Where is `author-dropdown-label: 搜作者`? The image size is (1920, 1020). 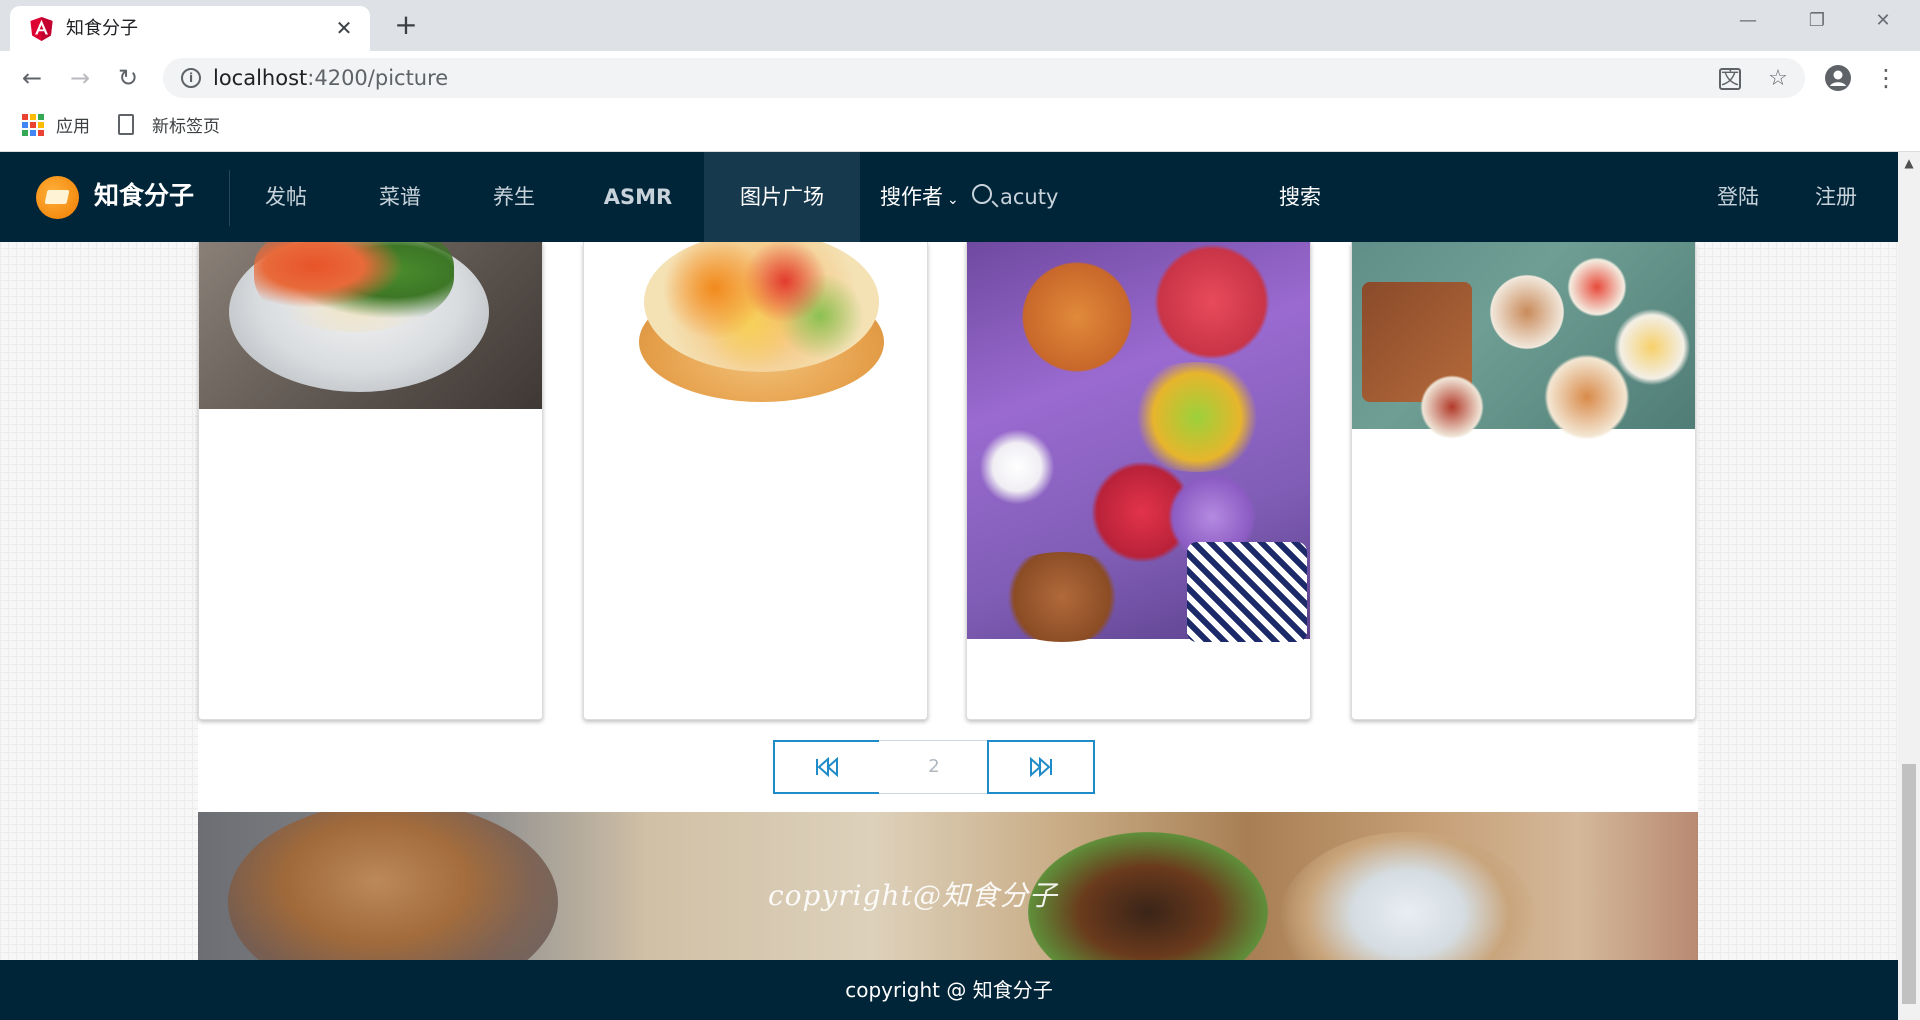
author-dropdown-label: 搜作者 is located at coordinates (911, 197).